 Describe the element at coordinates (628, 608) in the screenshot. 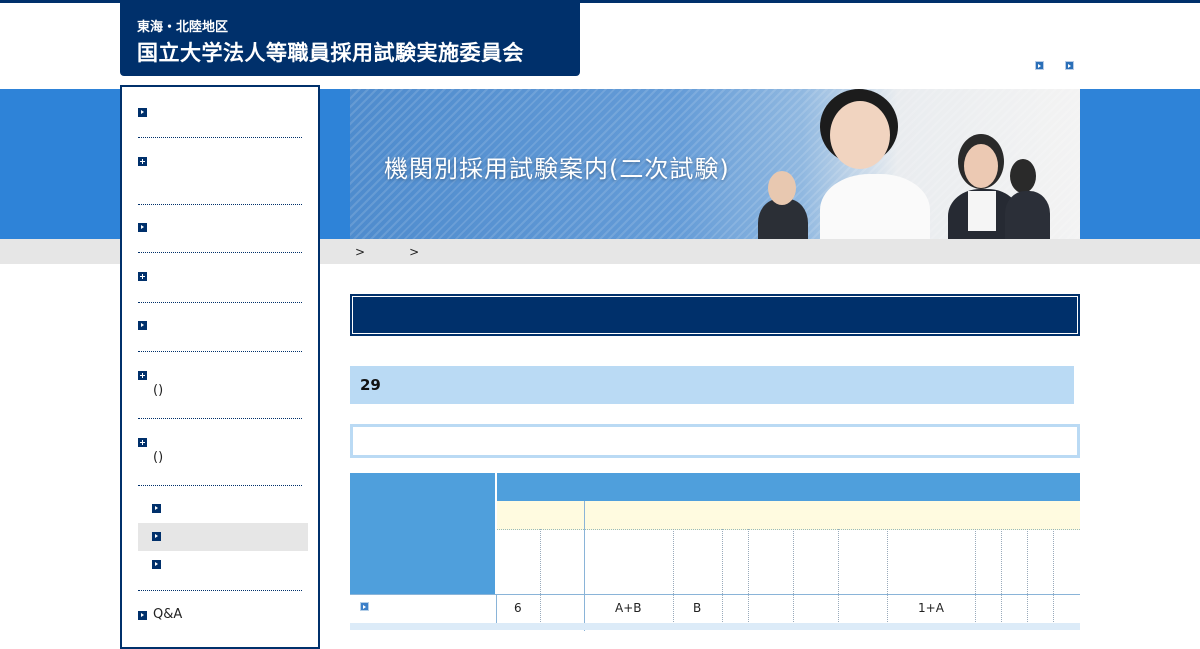

I see `table-cell: A+B` at that location.